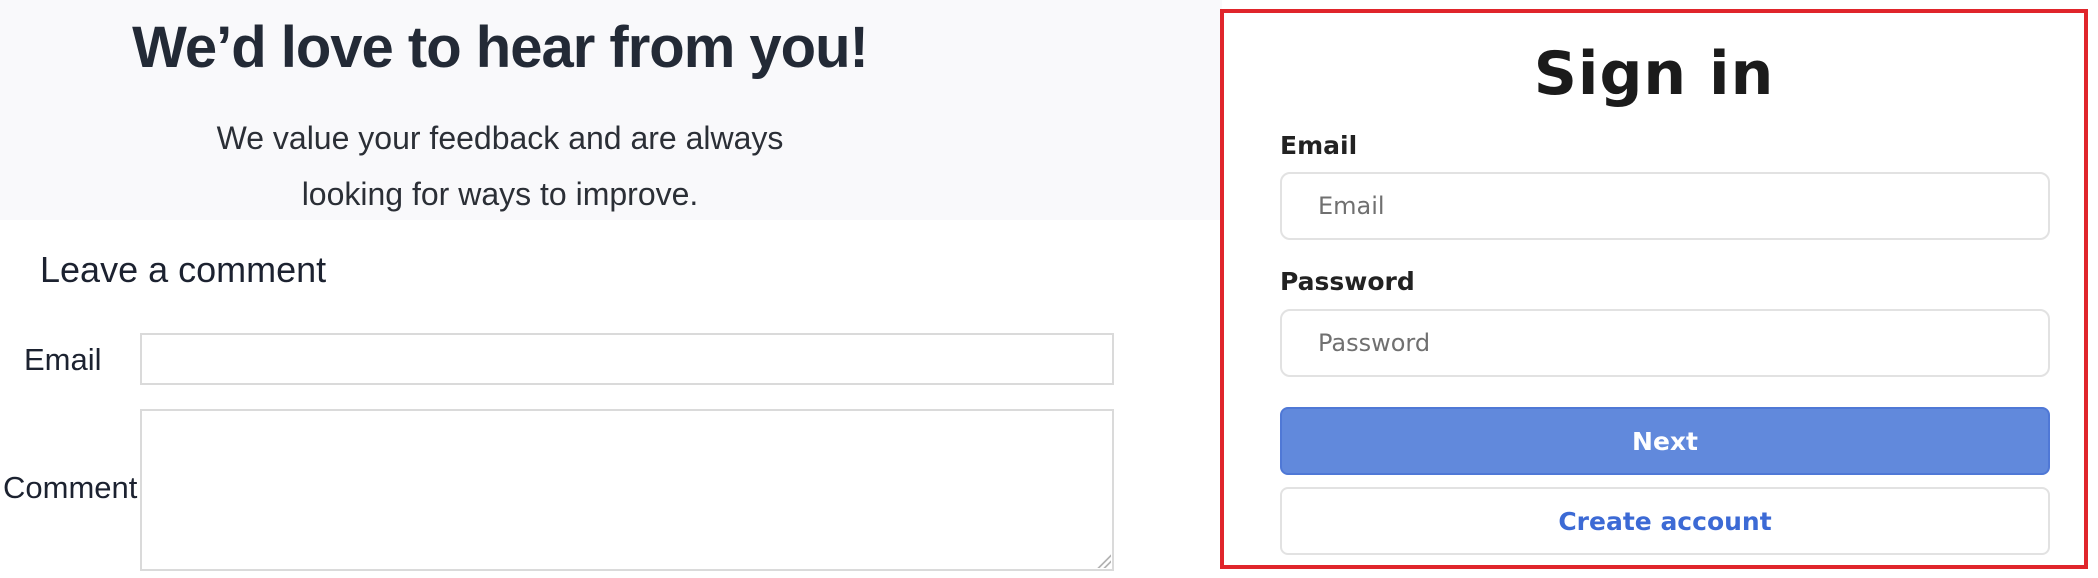 The image size is (2098, 578). I want to click on feedback-comment-label: Comment, so click(70, 487).